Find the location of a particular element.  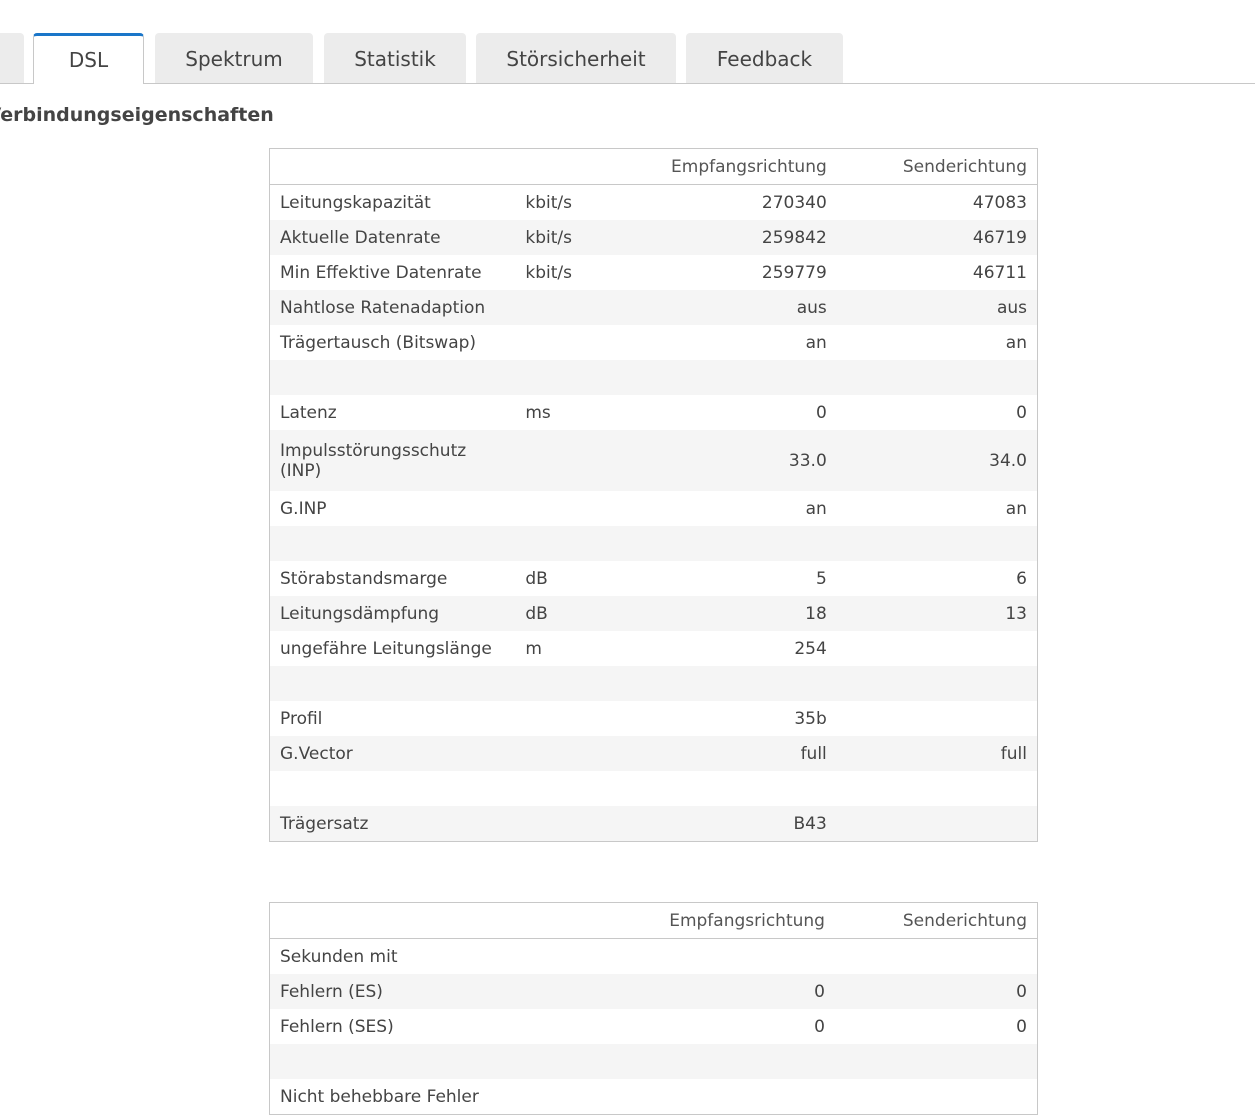

table-row: Störabstandsmarge dB 5 6 is located at coordinates (653, 578).